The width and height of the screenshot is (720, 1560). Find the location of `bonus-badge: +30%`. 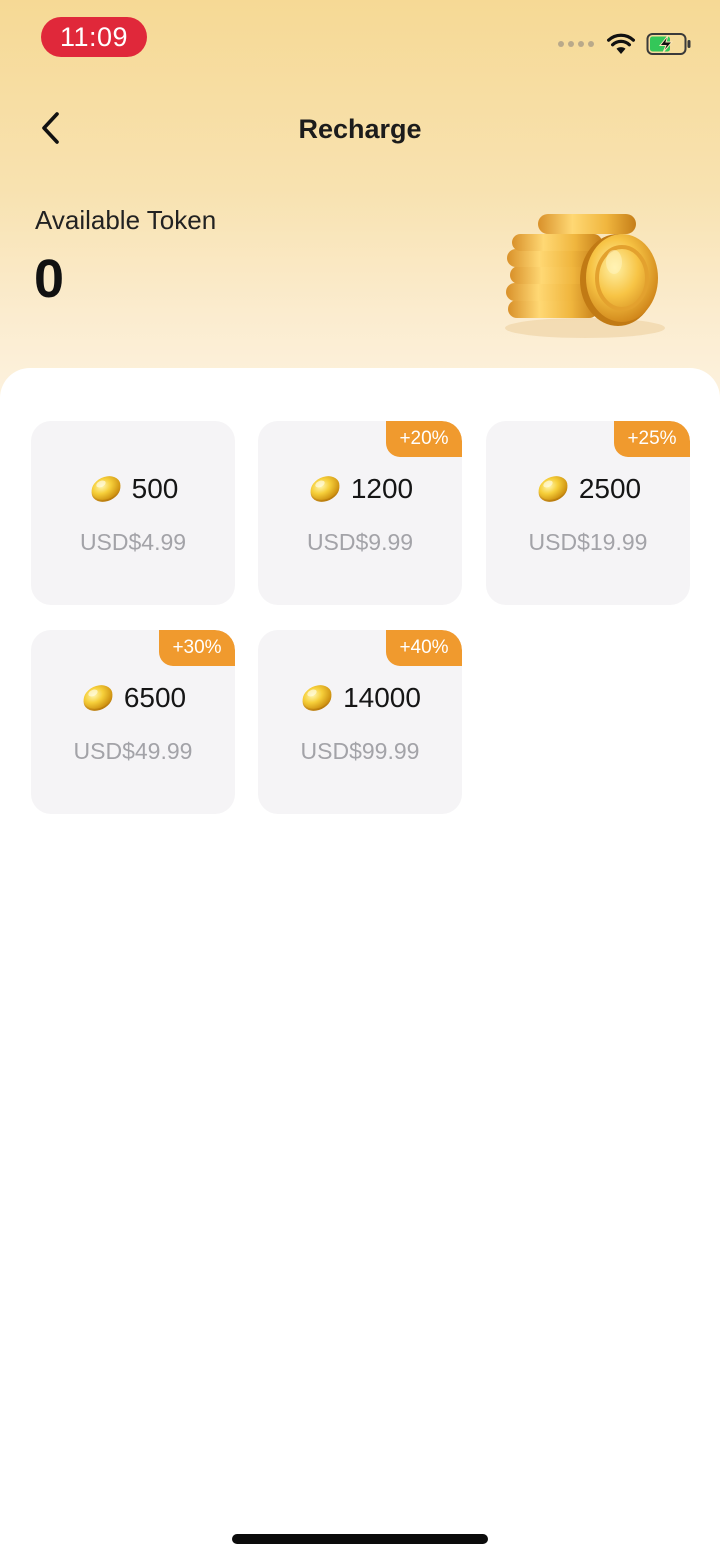

bonus-badge: +30% is located at coordinates (197, 648).